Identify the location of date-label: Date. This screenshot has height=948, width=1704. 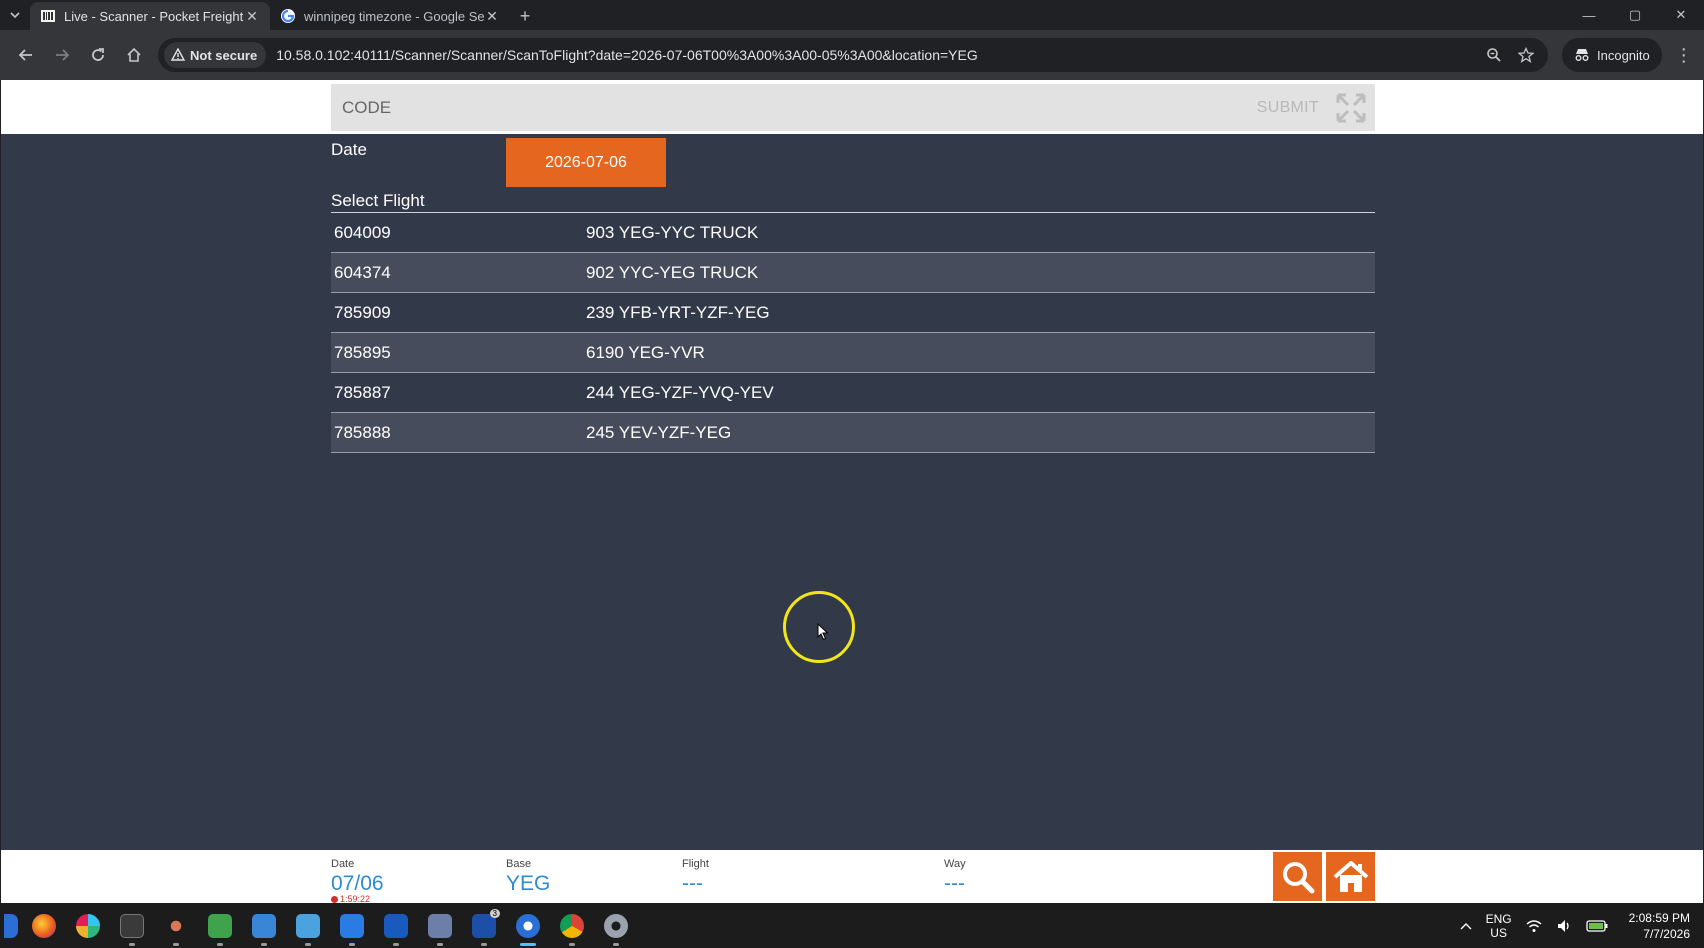
(349, 149).